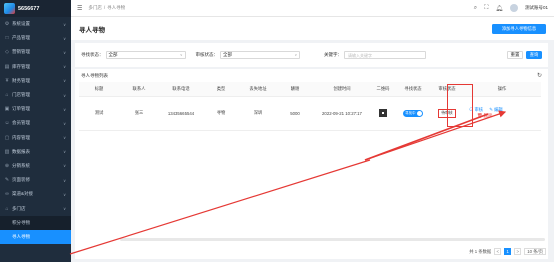  Describe the element at coordinates (258, 113) in the screenshot. I see `cell-address: 深圳` at that location.